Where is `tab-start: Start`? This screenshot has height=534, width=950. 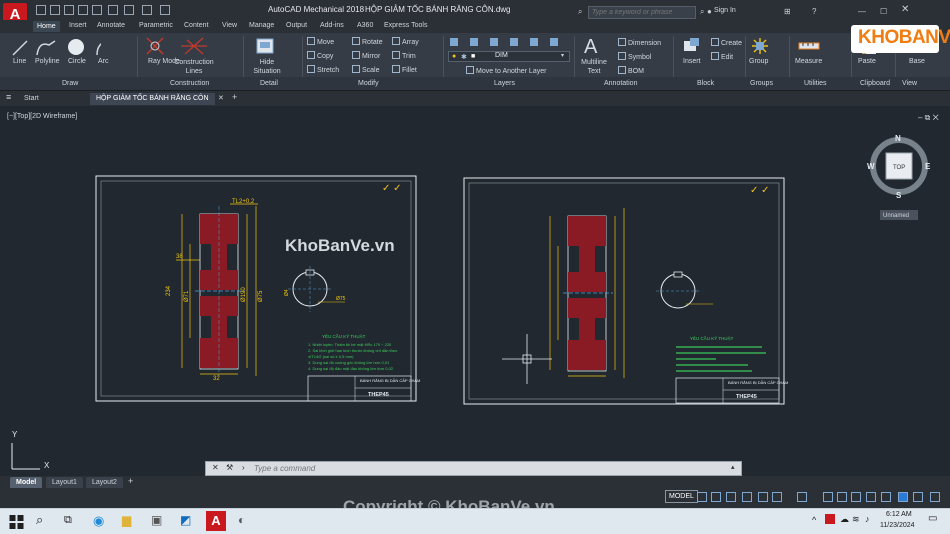
tab-start: Start is located at coordinates (31, 99).